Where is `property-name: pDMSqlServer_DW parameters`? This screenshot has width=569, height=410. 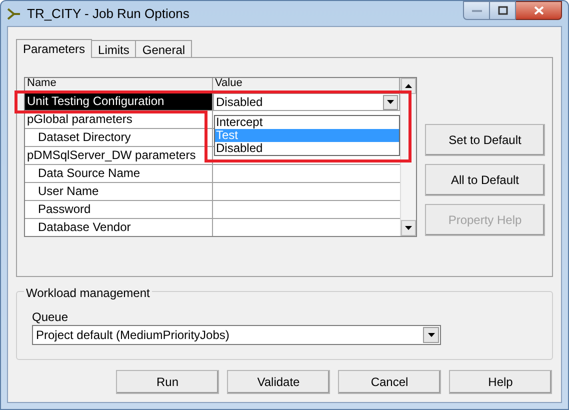 property-name: pDMSqlServer_DW parameters is located at coordinates (119, 156).